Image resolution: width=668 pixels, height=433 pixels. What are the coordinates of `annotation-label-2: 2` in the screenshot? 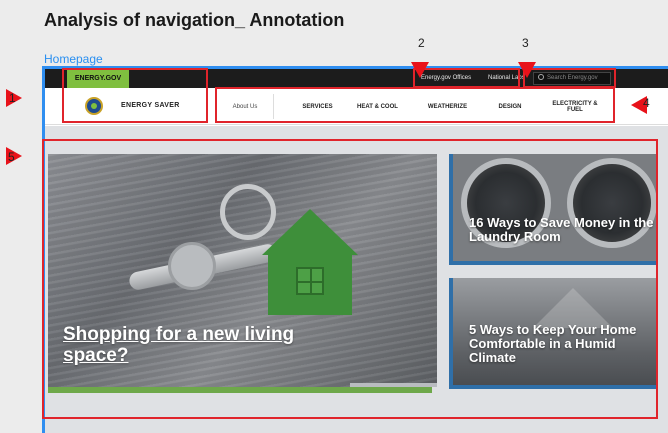 It's located at (421, 43).